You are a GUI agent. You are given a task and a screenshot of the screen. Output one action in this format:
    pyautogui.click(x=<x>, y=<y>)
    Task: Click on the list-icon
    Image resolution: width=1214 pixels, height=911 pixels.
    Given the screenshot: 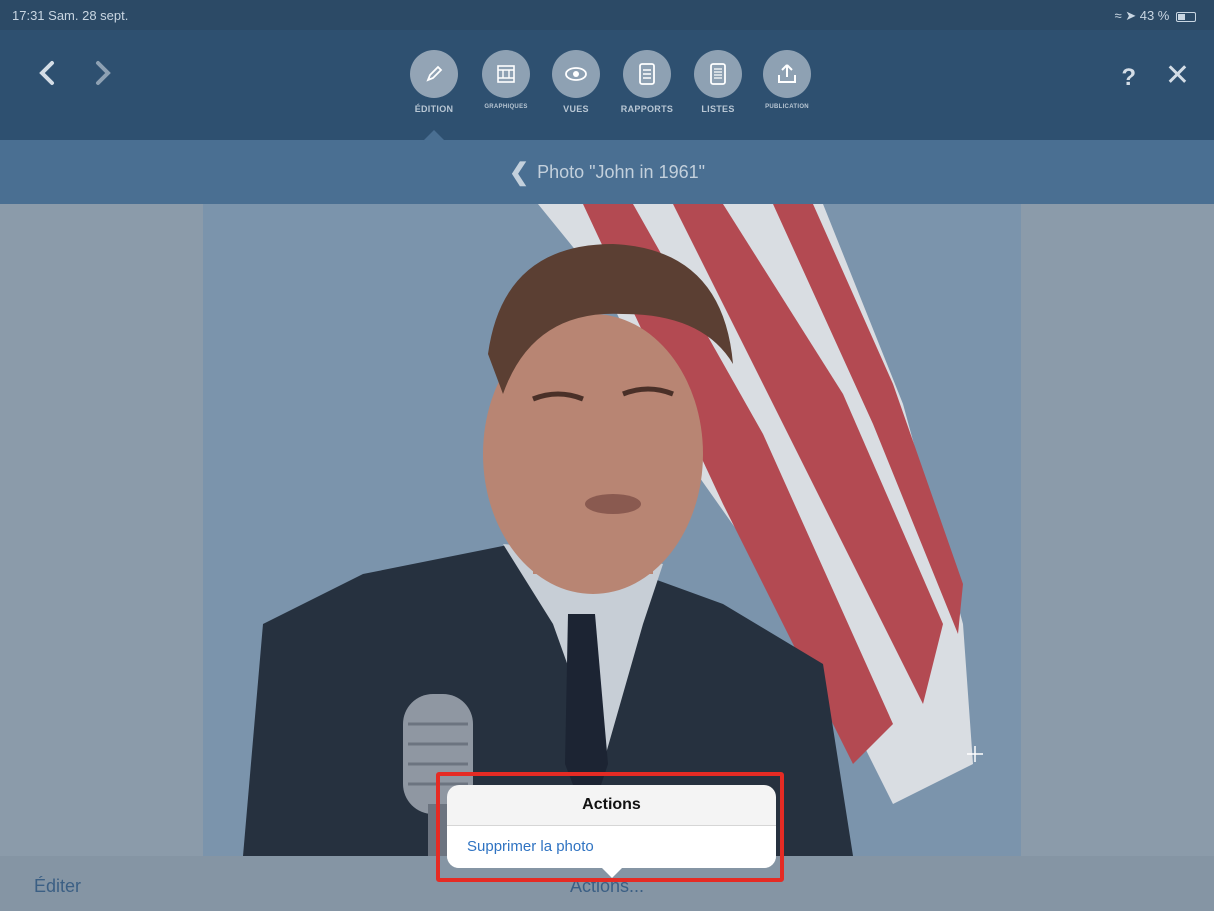 What is the action you would take?
    pyautogui.click(x=718, y=74)
    